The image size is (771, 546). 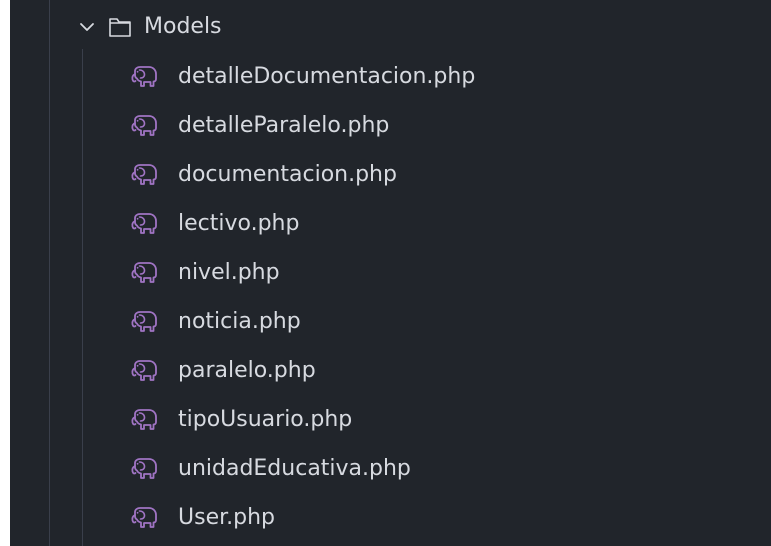 I want to click on file-item: nivel.php, so click(x=390, y=274).